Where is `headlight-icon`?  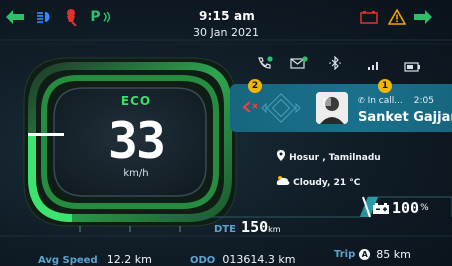 headlight-icon is located at coordinates (45, 17).